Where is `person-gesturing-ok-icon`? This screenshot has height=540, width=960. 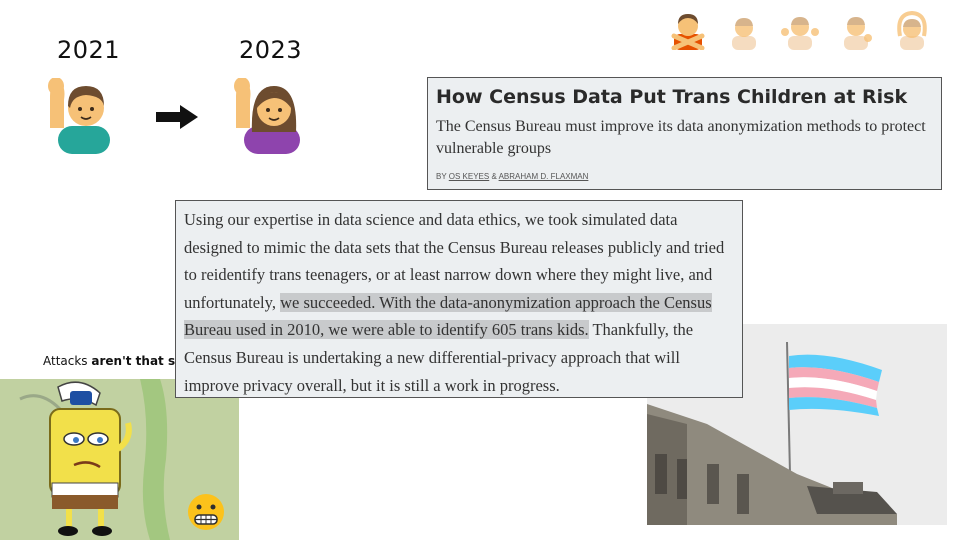 person-gesturing-ok-icon is located at coordinates (912, 30).